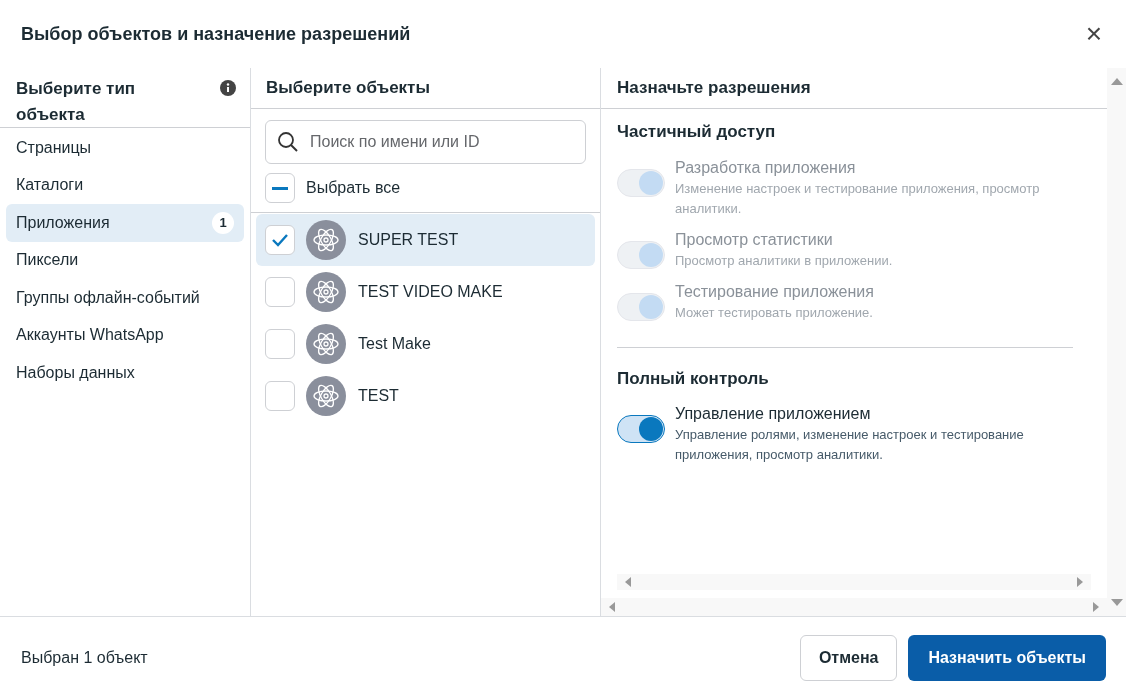 This screenshot has height=698, width=1126. What do you see at coordinates (641, 429) in the screenshot?
I see `toggle-switch` at bounding box center [641, 429].